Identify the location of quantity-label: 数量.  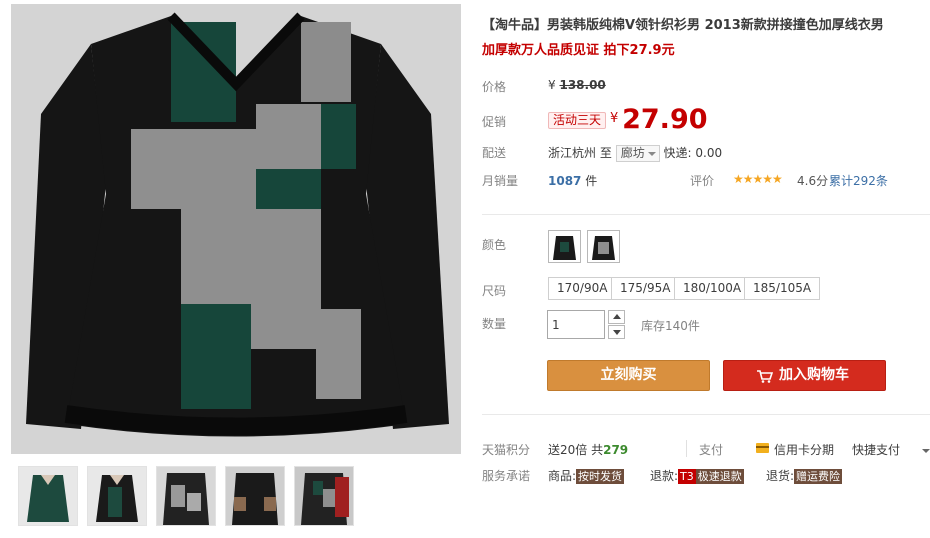
(494, 324).